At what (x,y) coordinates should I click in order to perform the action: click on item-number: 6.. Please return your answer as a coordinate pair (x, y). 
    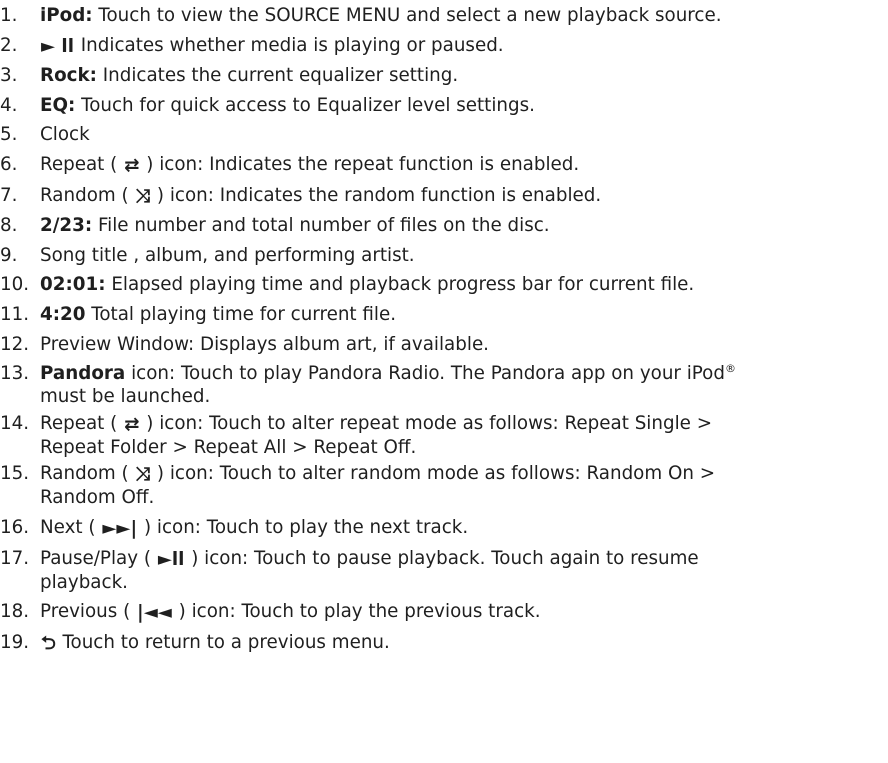
    Looking at the image, I should click on (9, 164).